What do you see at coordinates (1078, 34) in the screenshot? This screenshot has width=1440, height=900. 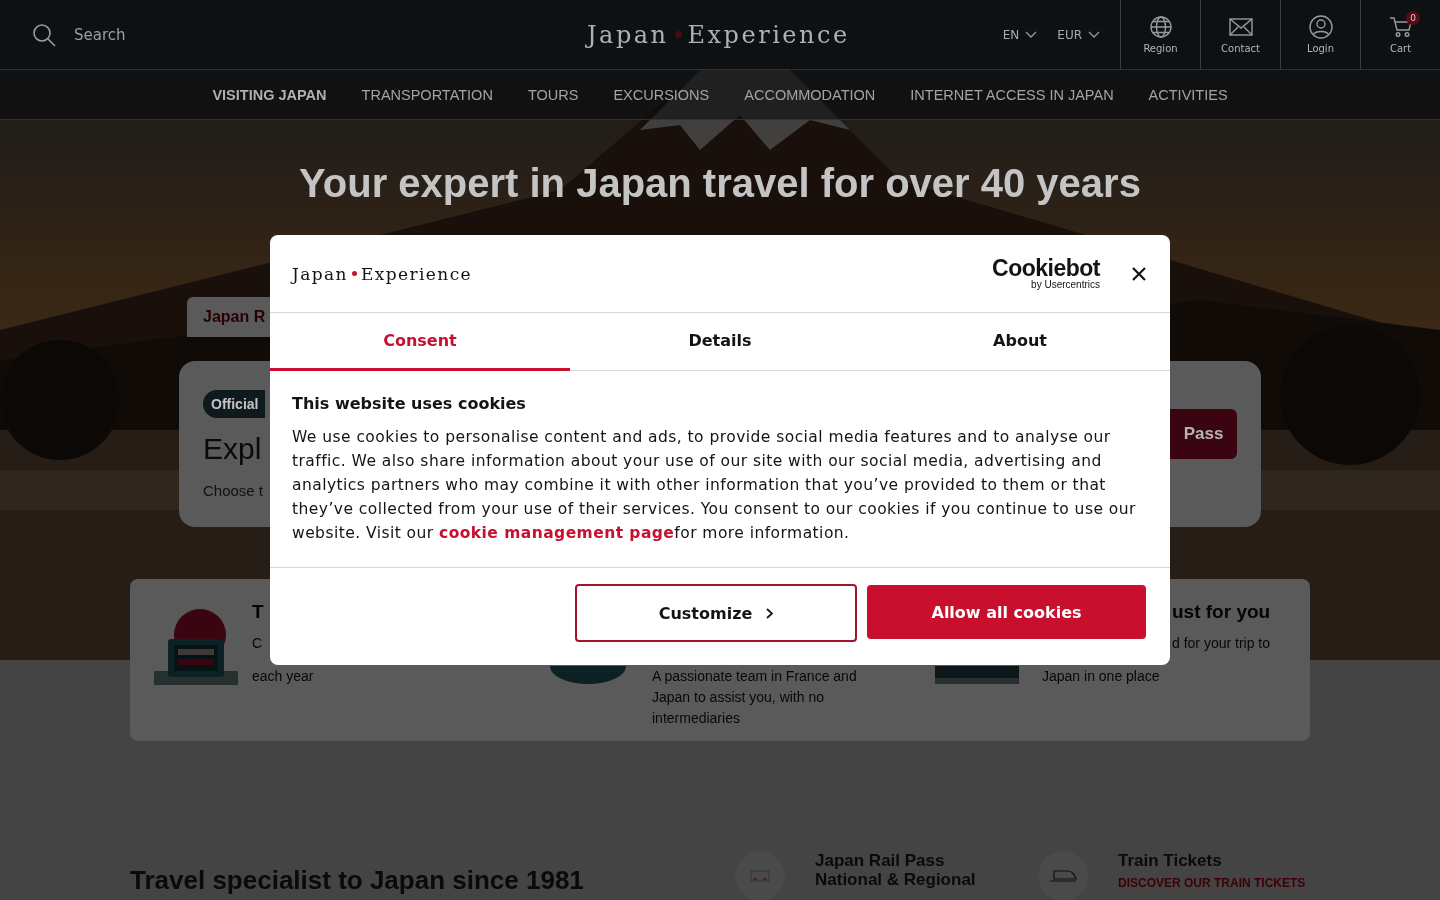 I see `dropdown: EUR` at bounding box center [1078, 34].